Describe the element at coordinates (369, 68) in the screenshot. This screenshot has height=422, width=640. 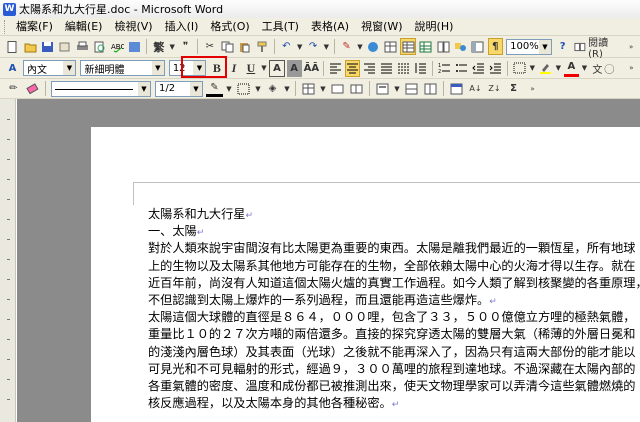
I see `align-right-icon` at that location.